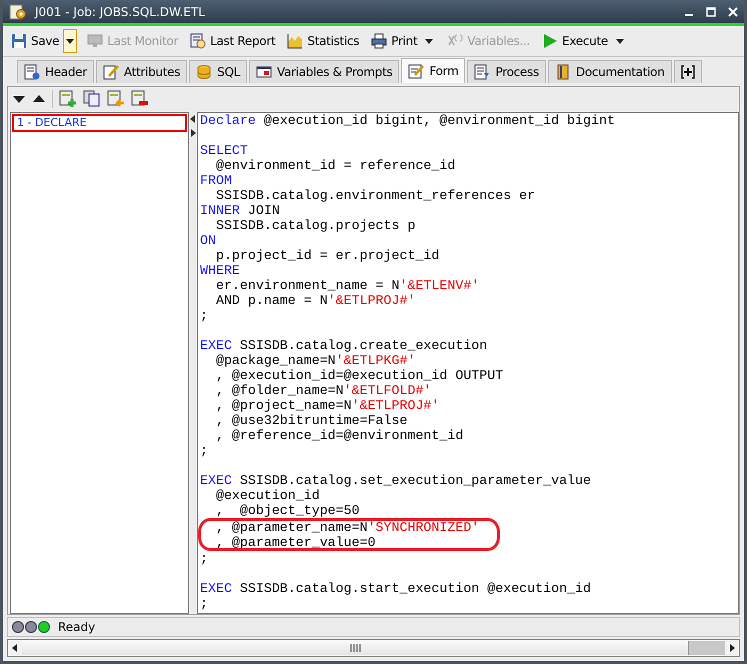 The image size is (747, 664). What do you see at coordinates (35, 41) in the screenshot?
I see `toolbar-button: Save` at bounding box center [35, 41].